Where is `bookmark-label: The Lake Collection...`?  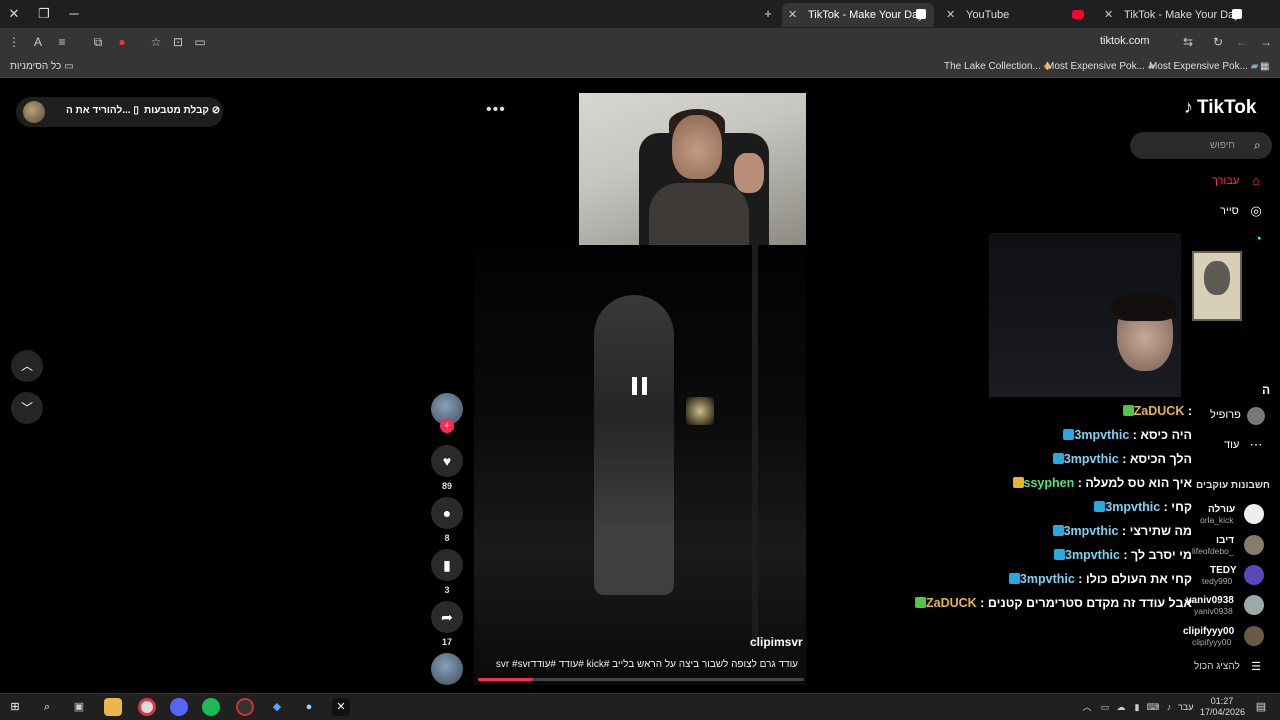 bookmark-label: The Lake Collection... is located at coordinates (992, 66).